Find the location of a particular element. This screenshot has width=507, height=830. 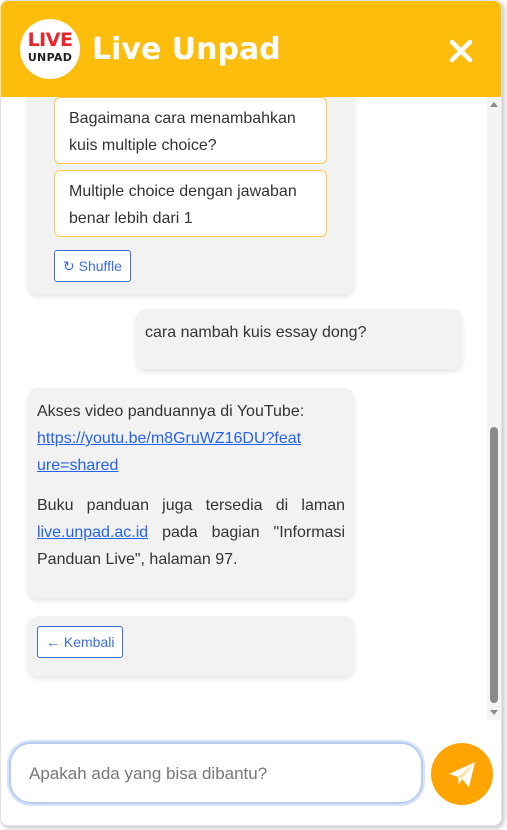

send-icon is located at coordinates (462, 774).